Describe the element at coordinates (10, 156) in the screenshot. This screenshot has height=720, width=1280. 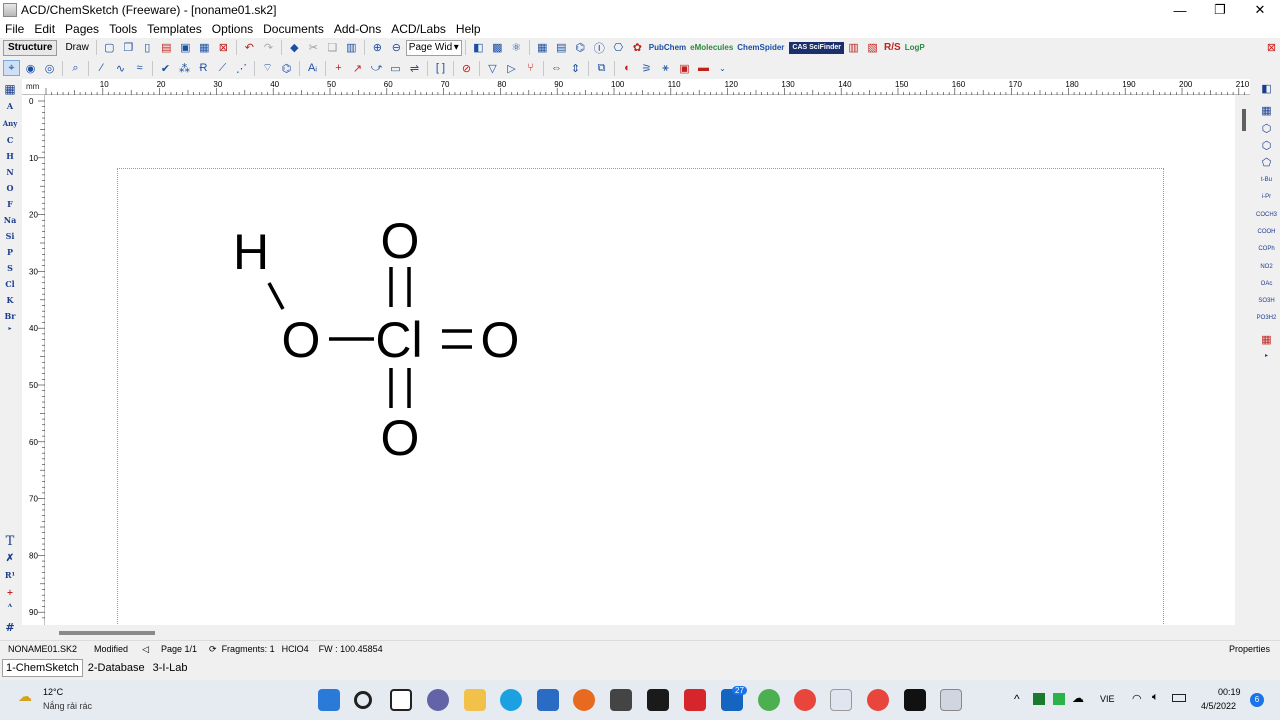
I see `atom-h: H` at that location.